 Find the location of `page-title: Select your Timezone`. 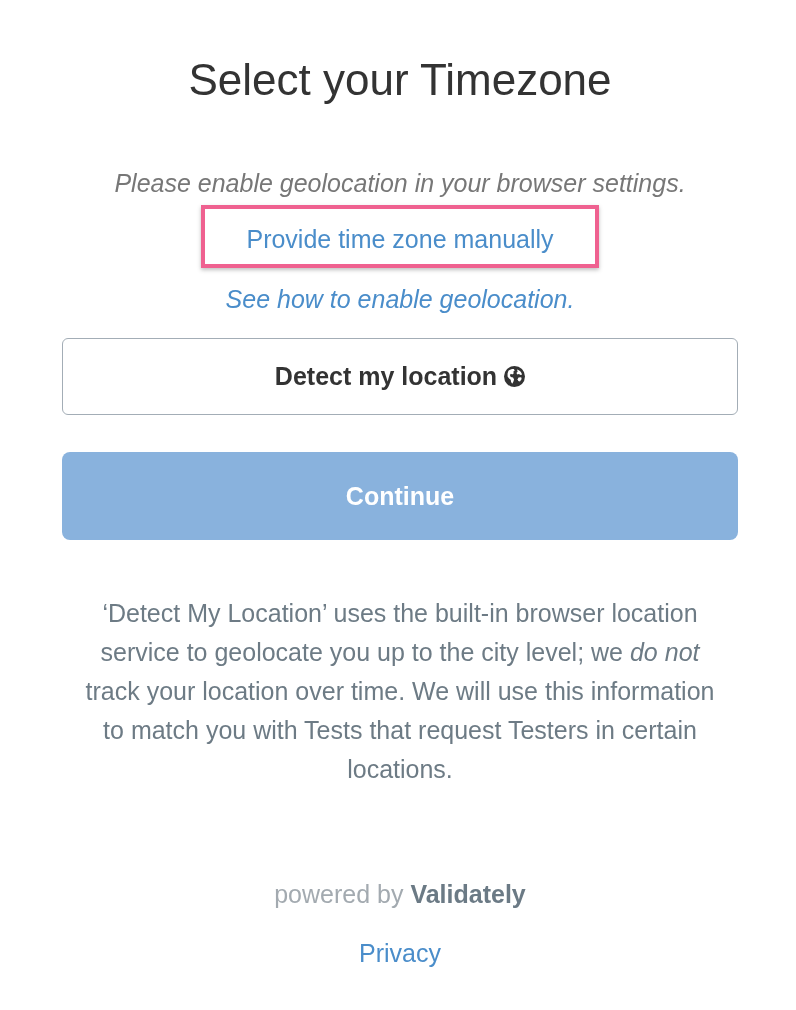

page-title: Select your Timezone is located at coordinates (400, 80).